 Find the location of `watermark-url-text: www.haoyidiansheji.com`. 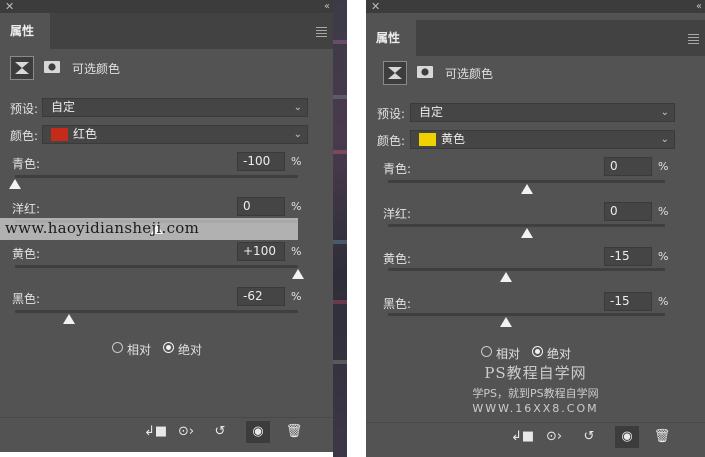

watermark-url-text: www.haoyidiansheji.com is located at coordinates (102, 228).